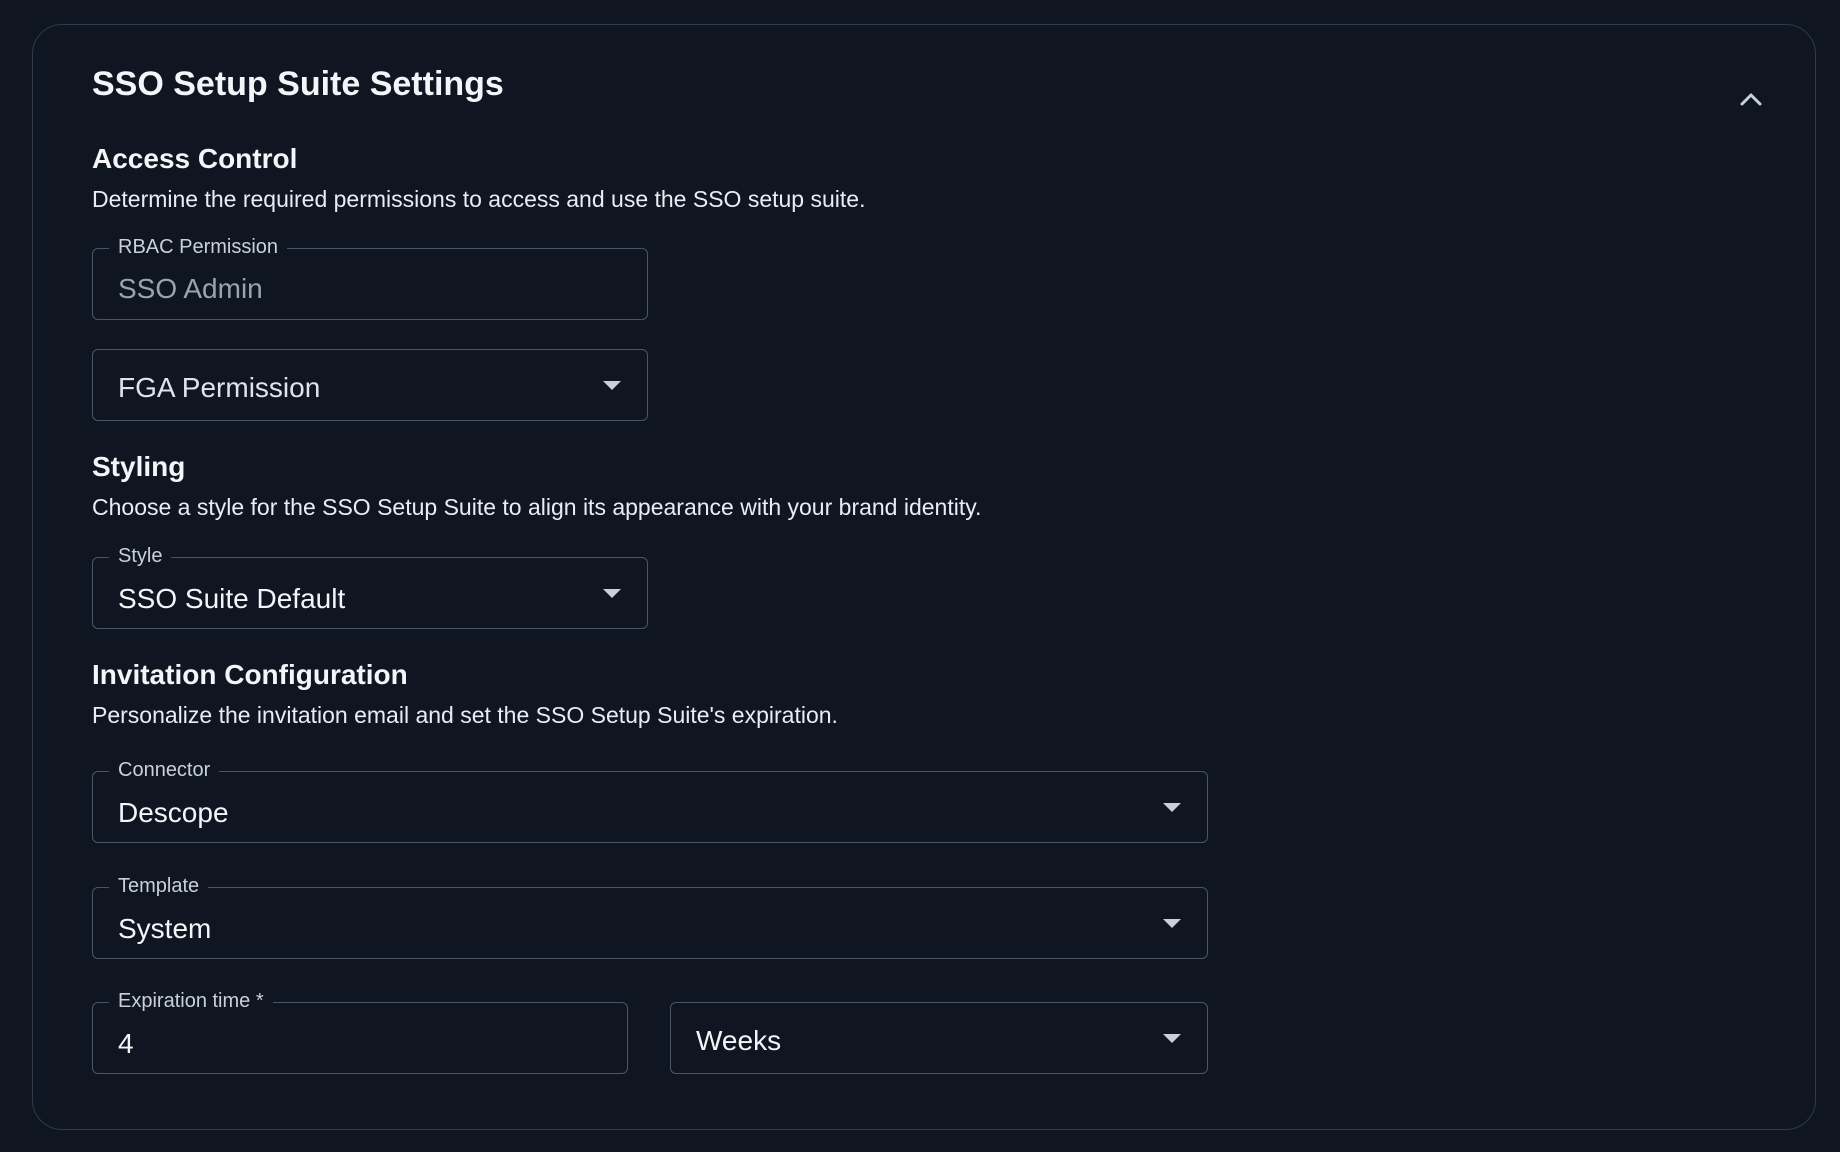 The image size is (1840, 1152). Describe the element at coordinates (165, 928) in the screenshot. I see `template-value: System` at that location.